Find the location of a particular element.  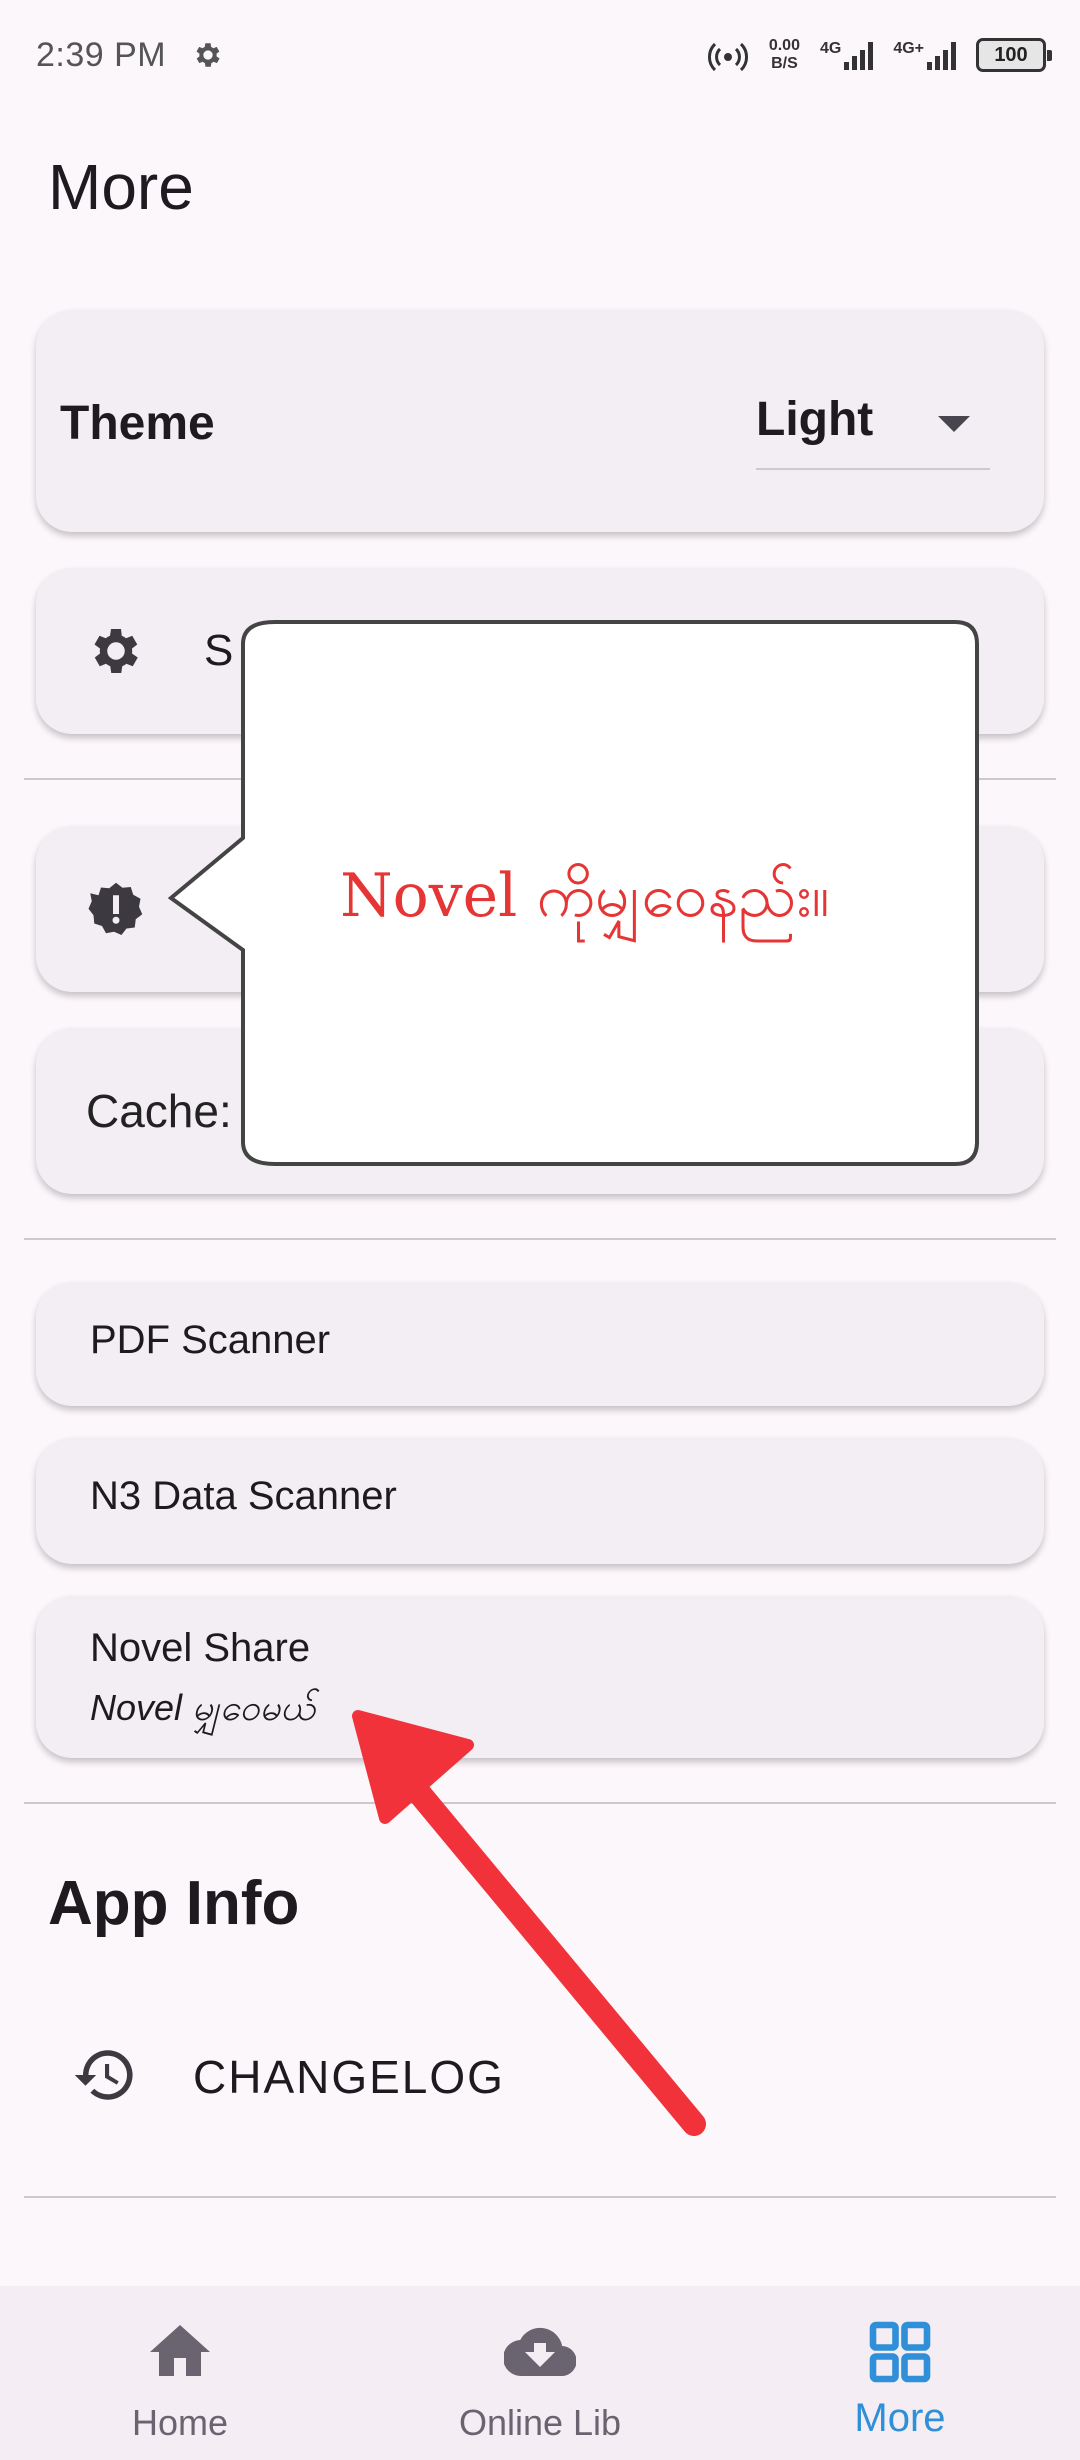

n3-data-scanner-button: N3 Data Scanner is located at coordinates (540, 1501).